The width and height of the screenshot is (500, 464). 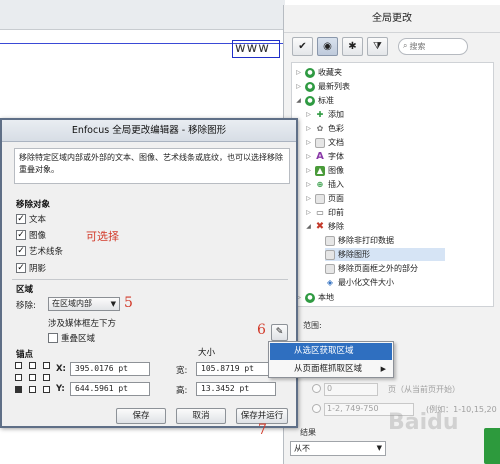 What do you see at coordinates (61, 369) in the screenshot?
I see `x-label: X:` at bounding box center [61, 369].